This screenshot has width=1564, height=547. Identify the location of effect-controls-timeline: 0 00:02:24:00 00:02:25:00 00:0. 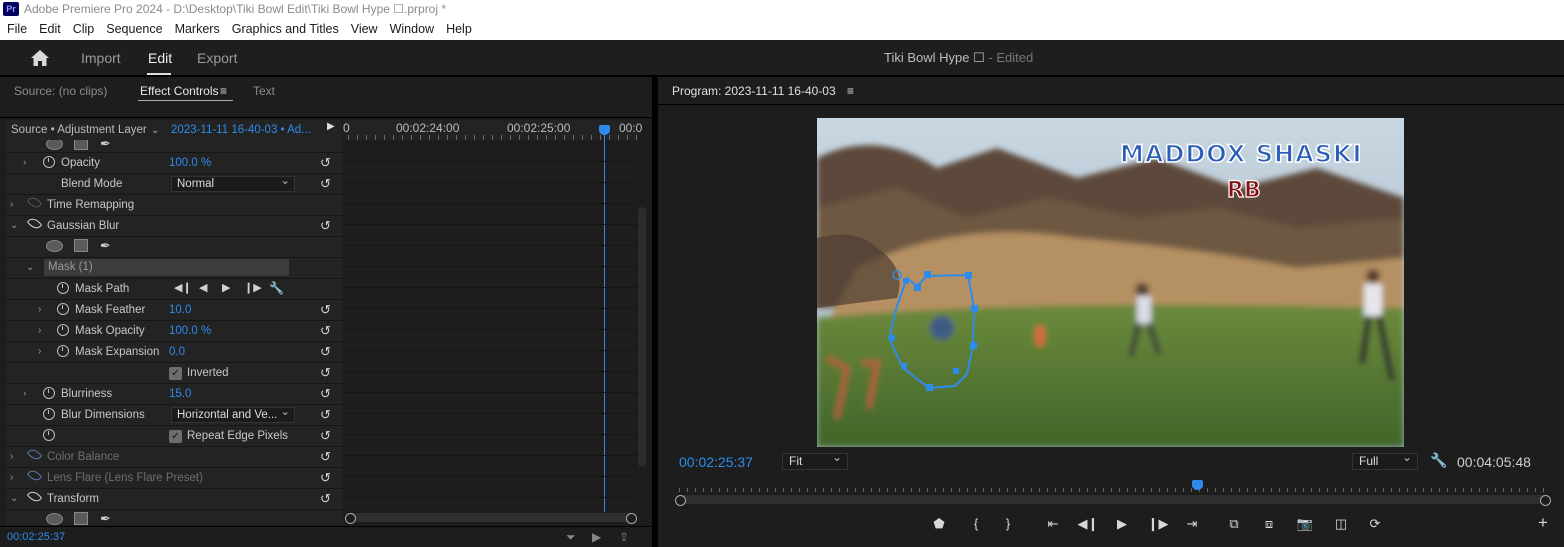
(492, 319).